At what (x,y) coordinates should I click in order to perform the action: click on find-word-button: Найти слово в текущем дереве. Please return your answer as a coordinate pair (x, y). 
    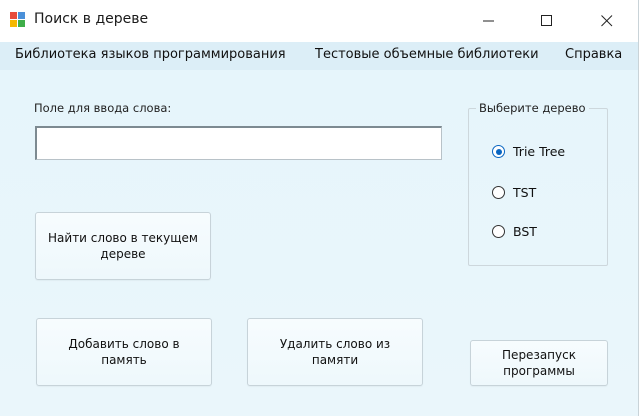
    Looking at the image, I should click on (123, 246).